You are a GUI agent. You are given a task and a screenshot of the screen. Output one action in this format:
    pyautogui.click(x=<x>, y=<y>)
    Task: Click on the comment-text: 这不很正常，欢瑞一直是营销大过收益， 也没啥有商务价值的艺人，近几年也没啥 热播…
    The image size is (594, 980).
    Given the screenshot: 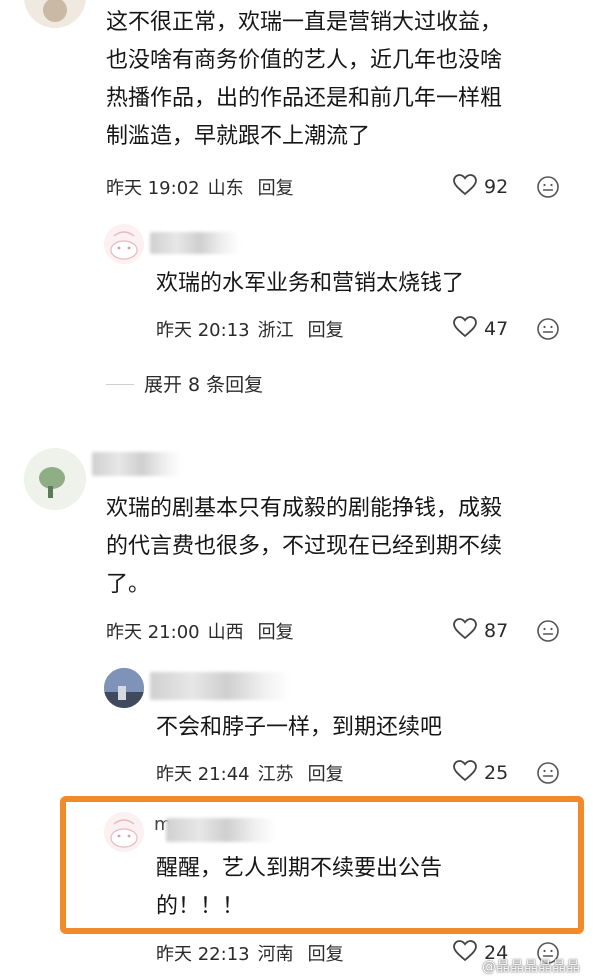 What is the action you would take?
    pyautogui.click(x=341, y=80)
    